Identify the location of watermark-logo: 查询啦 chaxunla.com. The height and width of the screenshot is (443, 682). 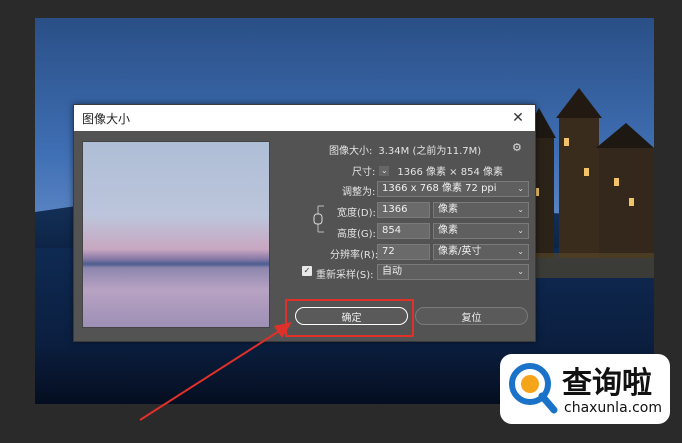
(585, 389).